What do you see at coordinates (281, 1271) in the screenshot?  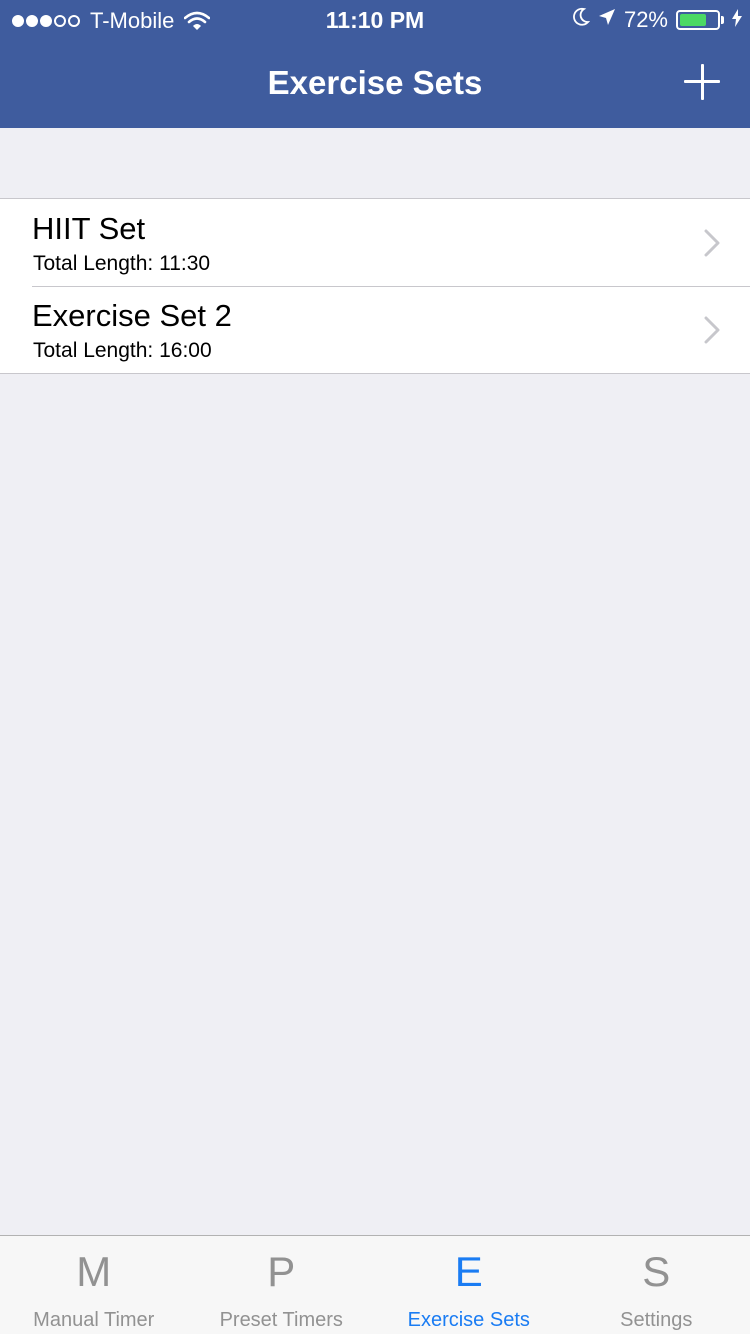 I see `preset-timers-tab-icon: P` at bounding box center [281, 1271].